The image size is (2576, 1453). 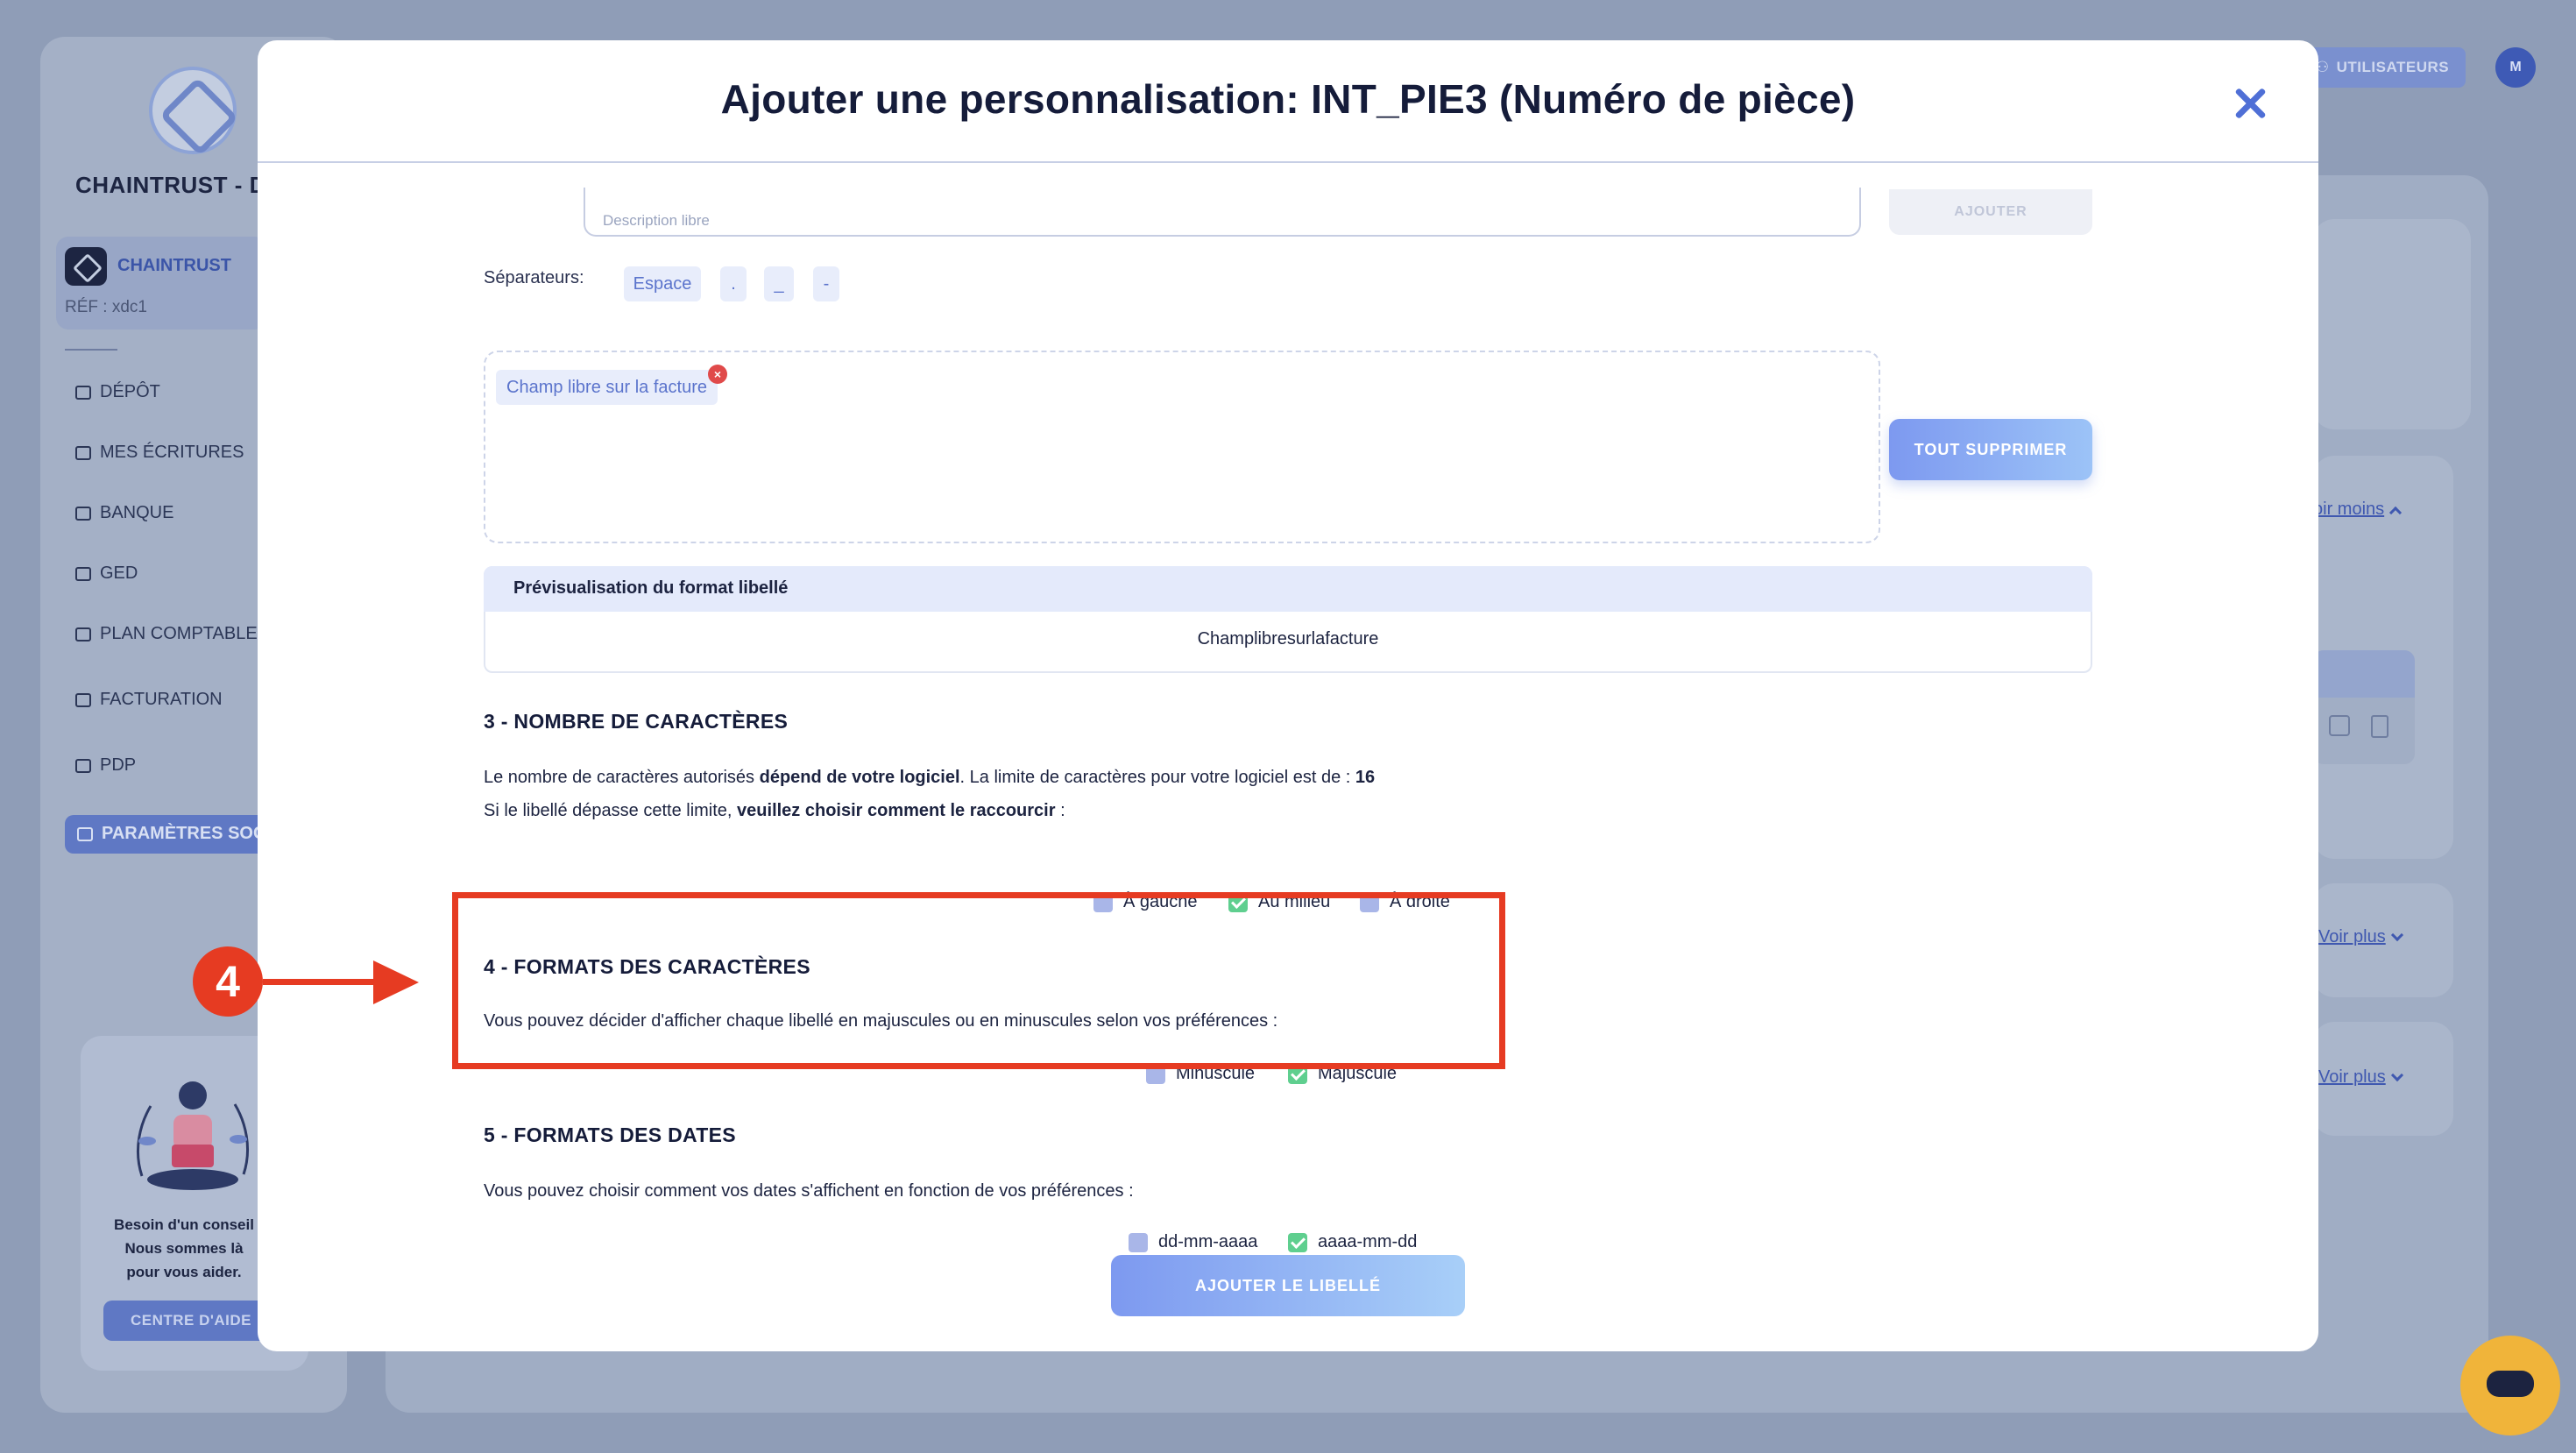 I want to click on separators-label: Séparateurs:, so click(x=534, y=277).